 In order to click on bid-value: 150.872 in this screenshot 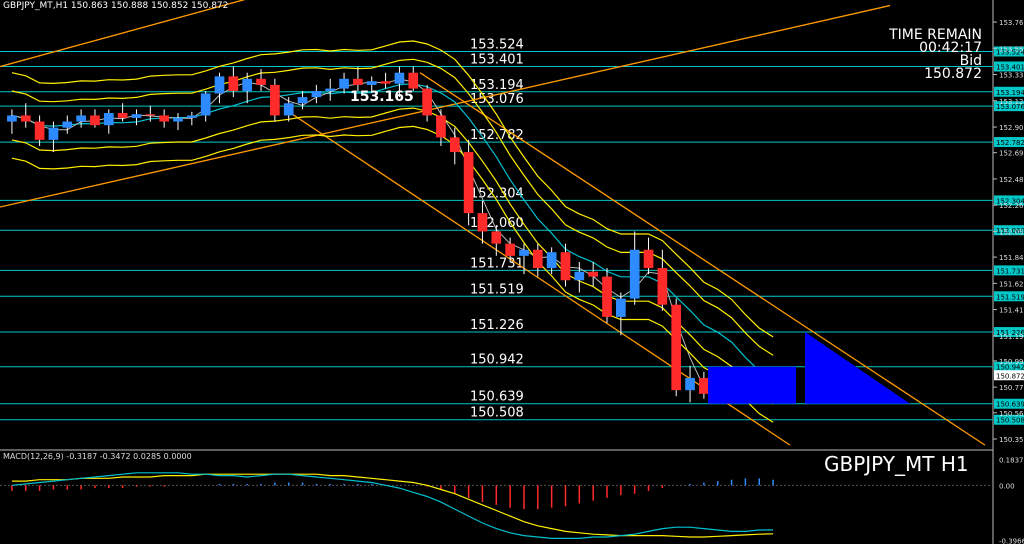, I will do `click(953, 74)`.